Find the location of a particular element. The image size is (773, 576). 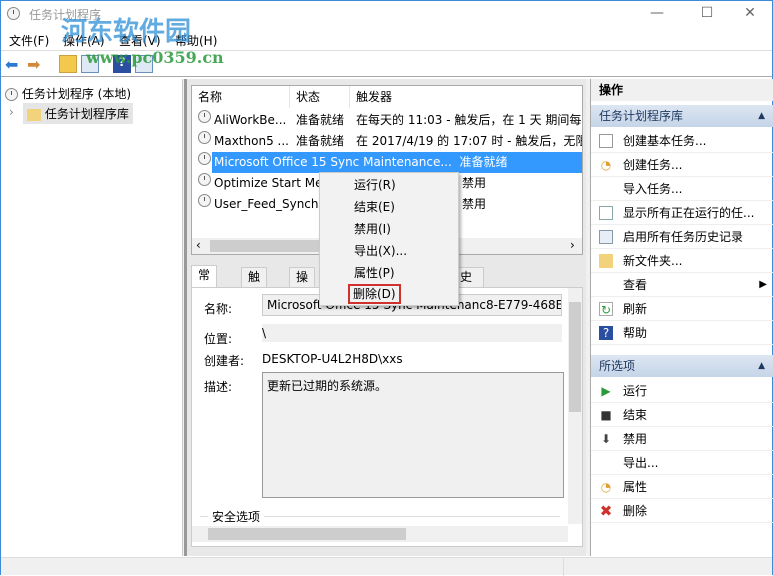

watermark-url: www.pc0359.cn is located at coordinates (155, 57).